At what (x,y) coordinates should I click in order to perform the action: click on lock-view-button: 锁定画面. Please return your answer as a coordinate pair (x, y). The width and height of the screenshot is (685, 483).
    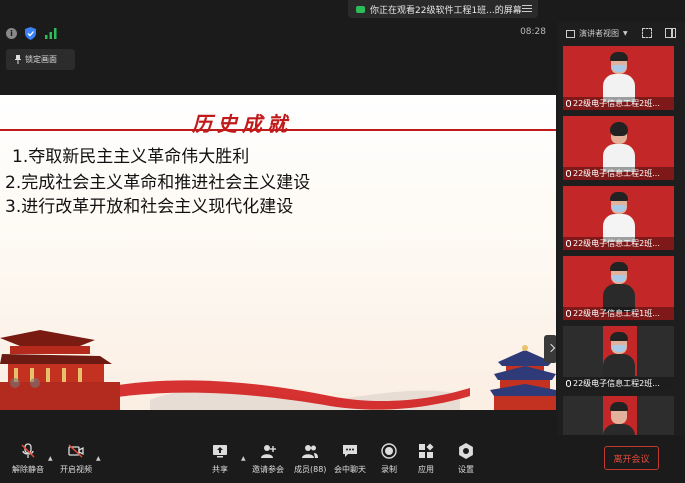
    Looking at the image, I should click on (40, 59).